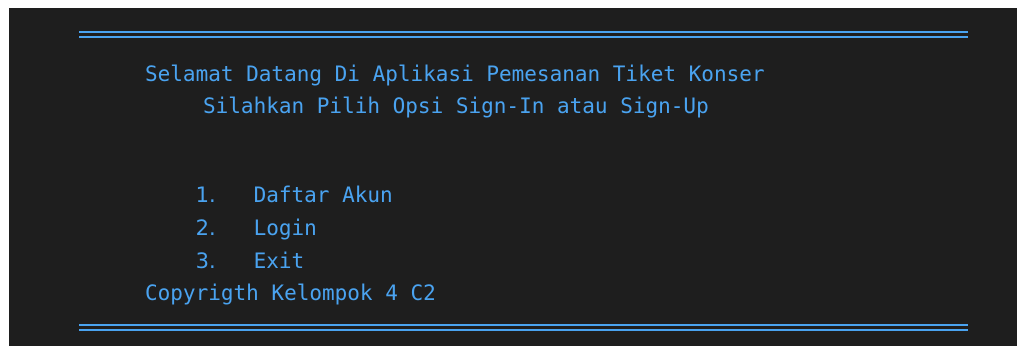  I want to click on bottom-double-rule, so click(523, 327).